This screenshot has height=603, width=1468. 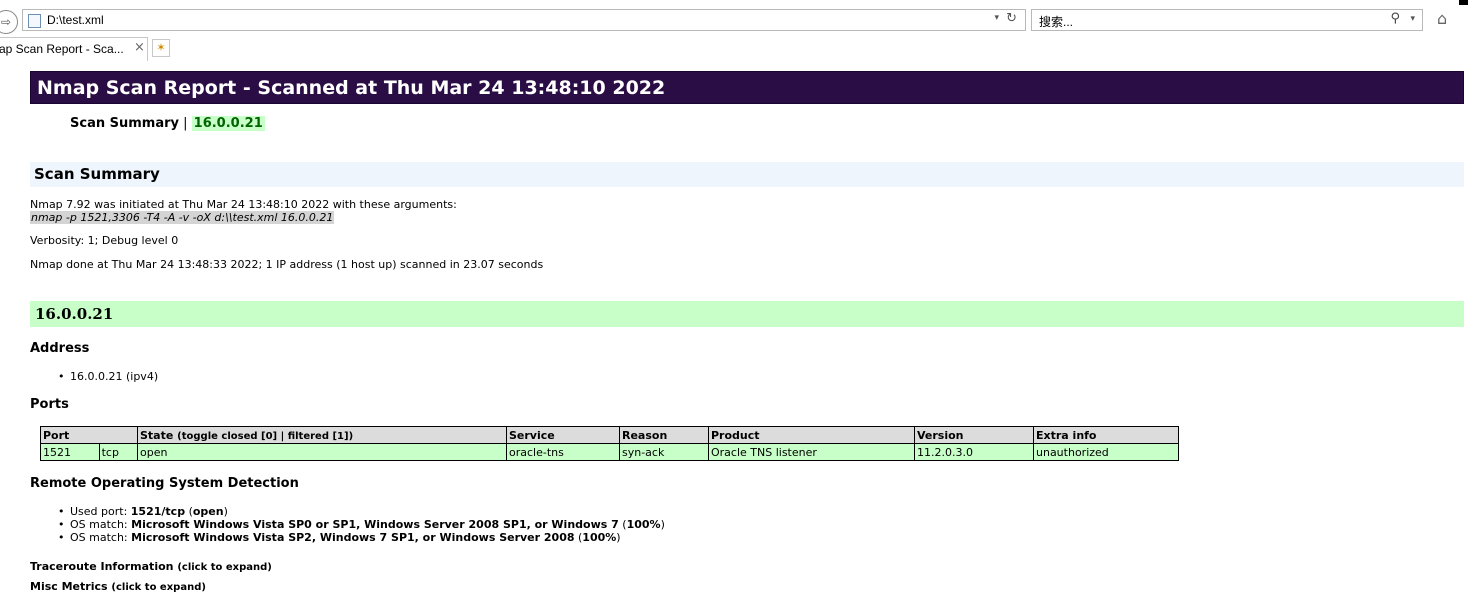 I want to click on browser-toolbar: ⇨ D:\test.xml ▾ ↻ 搜索... ⚲ ▾ ⌂, so click(x=734, y=20).